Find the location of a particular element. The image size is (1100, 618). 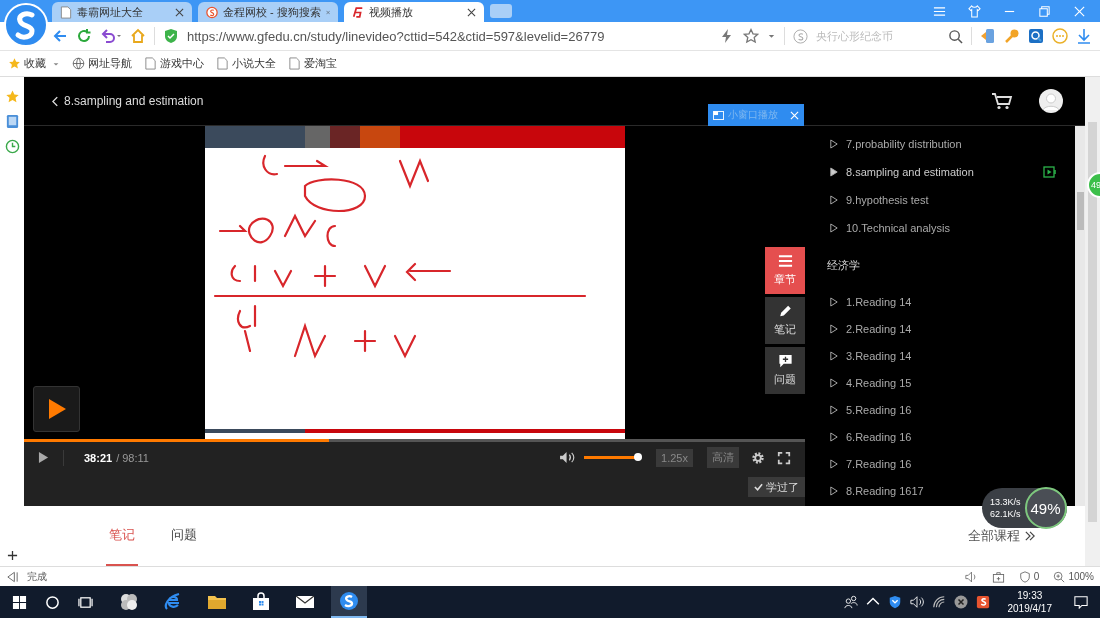

back-icon is located at coordinates (60, 36).